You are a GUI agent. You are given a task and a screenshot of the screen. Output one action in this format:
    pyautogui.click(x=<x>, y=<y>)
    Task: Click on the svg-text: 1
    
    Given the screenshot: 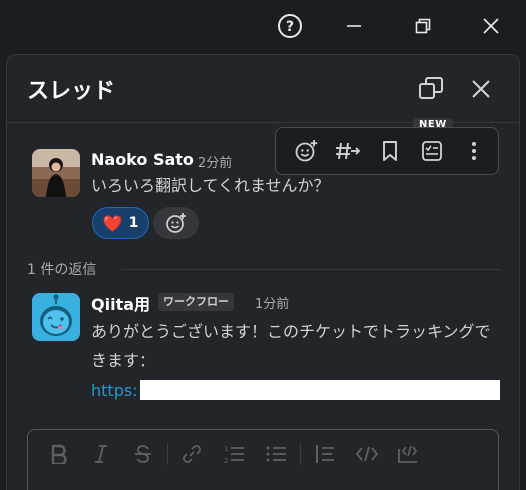 What is the action you would take?
    pyautogui.click(x=226, y=449)
    